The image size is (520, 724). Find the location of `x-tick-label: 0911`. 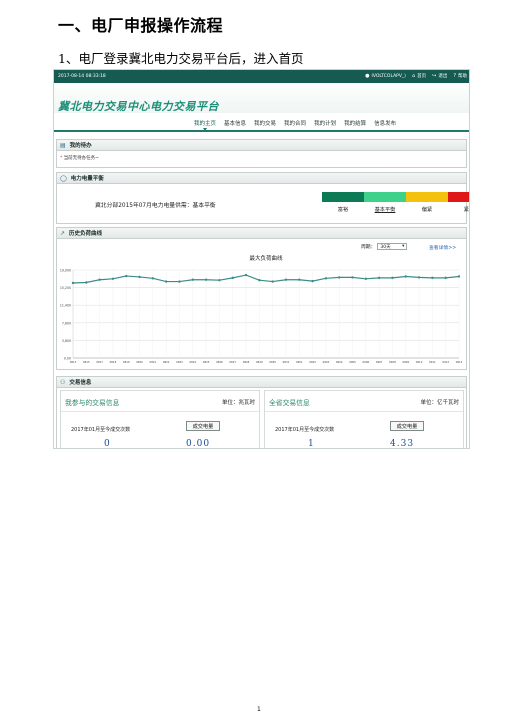

x-tick-label: 0911 is located at coordinates (432, 362).